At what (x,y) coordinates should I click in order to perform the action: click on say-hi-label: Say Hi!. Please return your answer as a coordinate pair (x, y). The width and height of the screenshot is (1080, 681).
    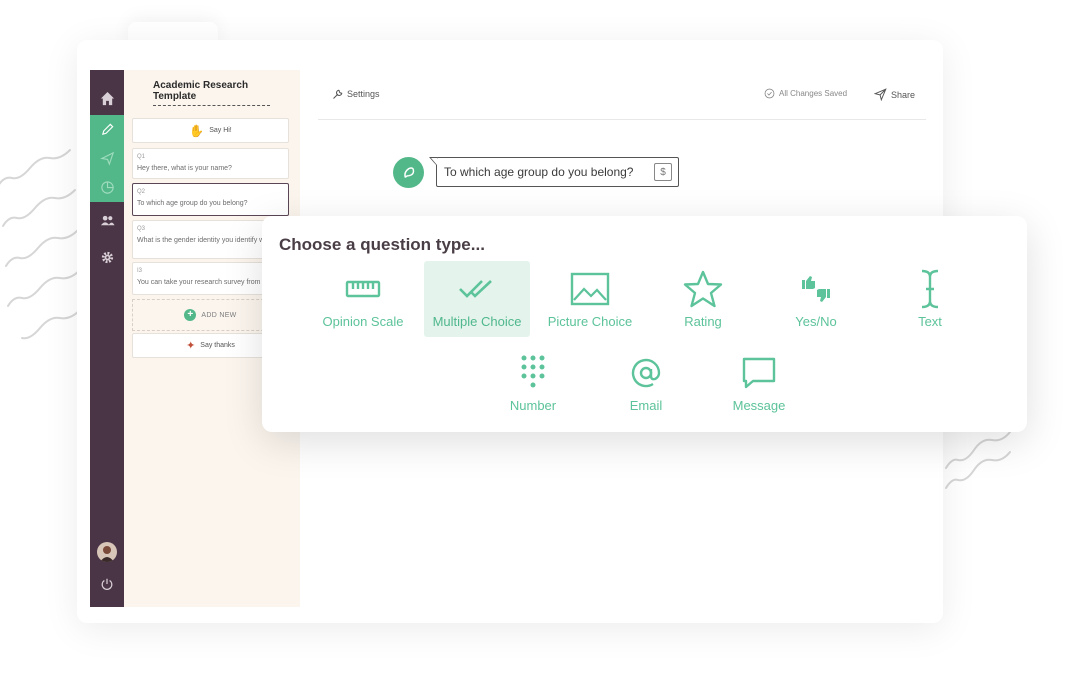
    Looking at the image, I should click on (220, 130).